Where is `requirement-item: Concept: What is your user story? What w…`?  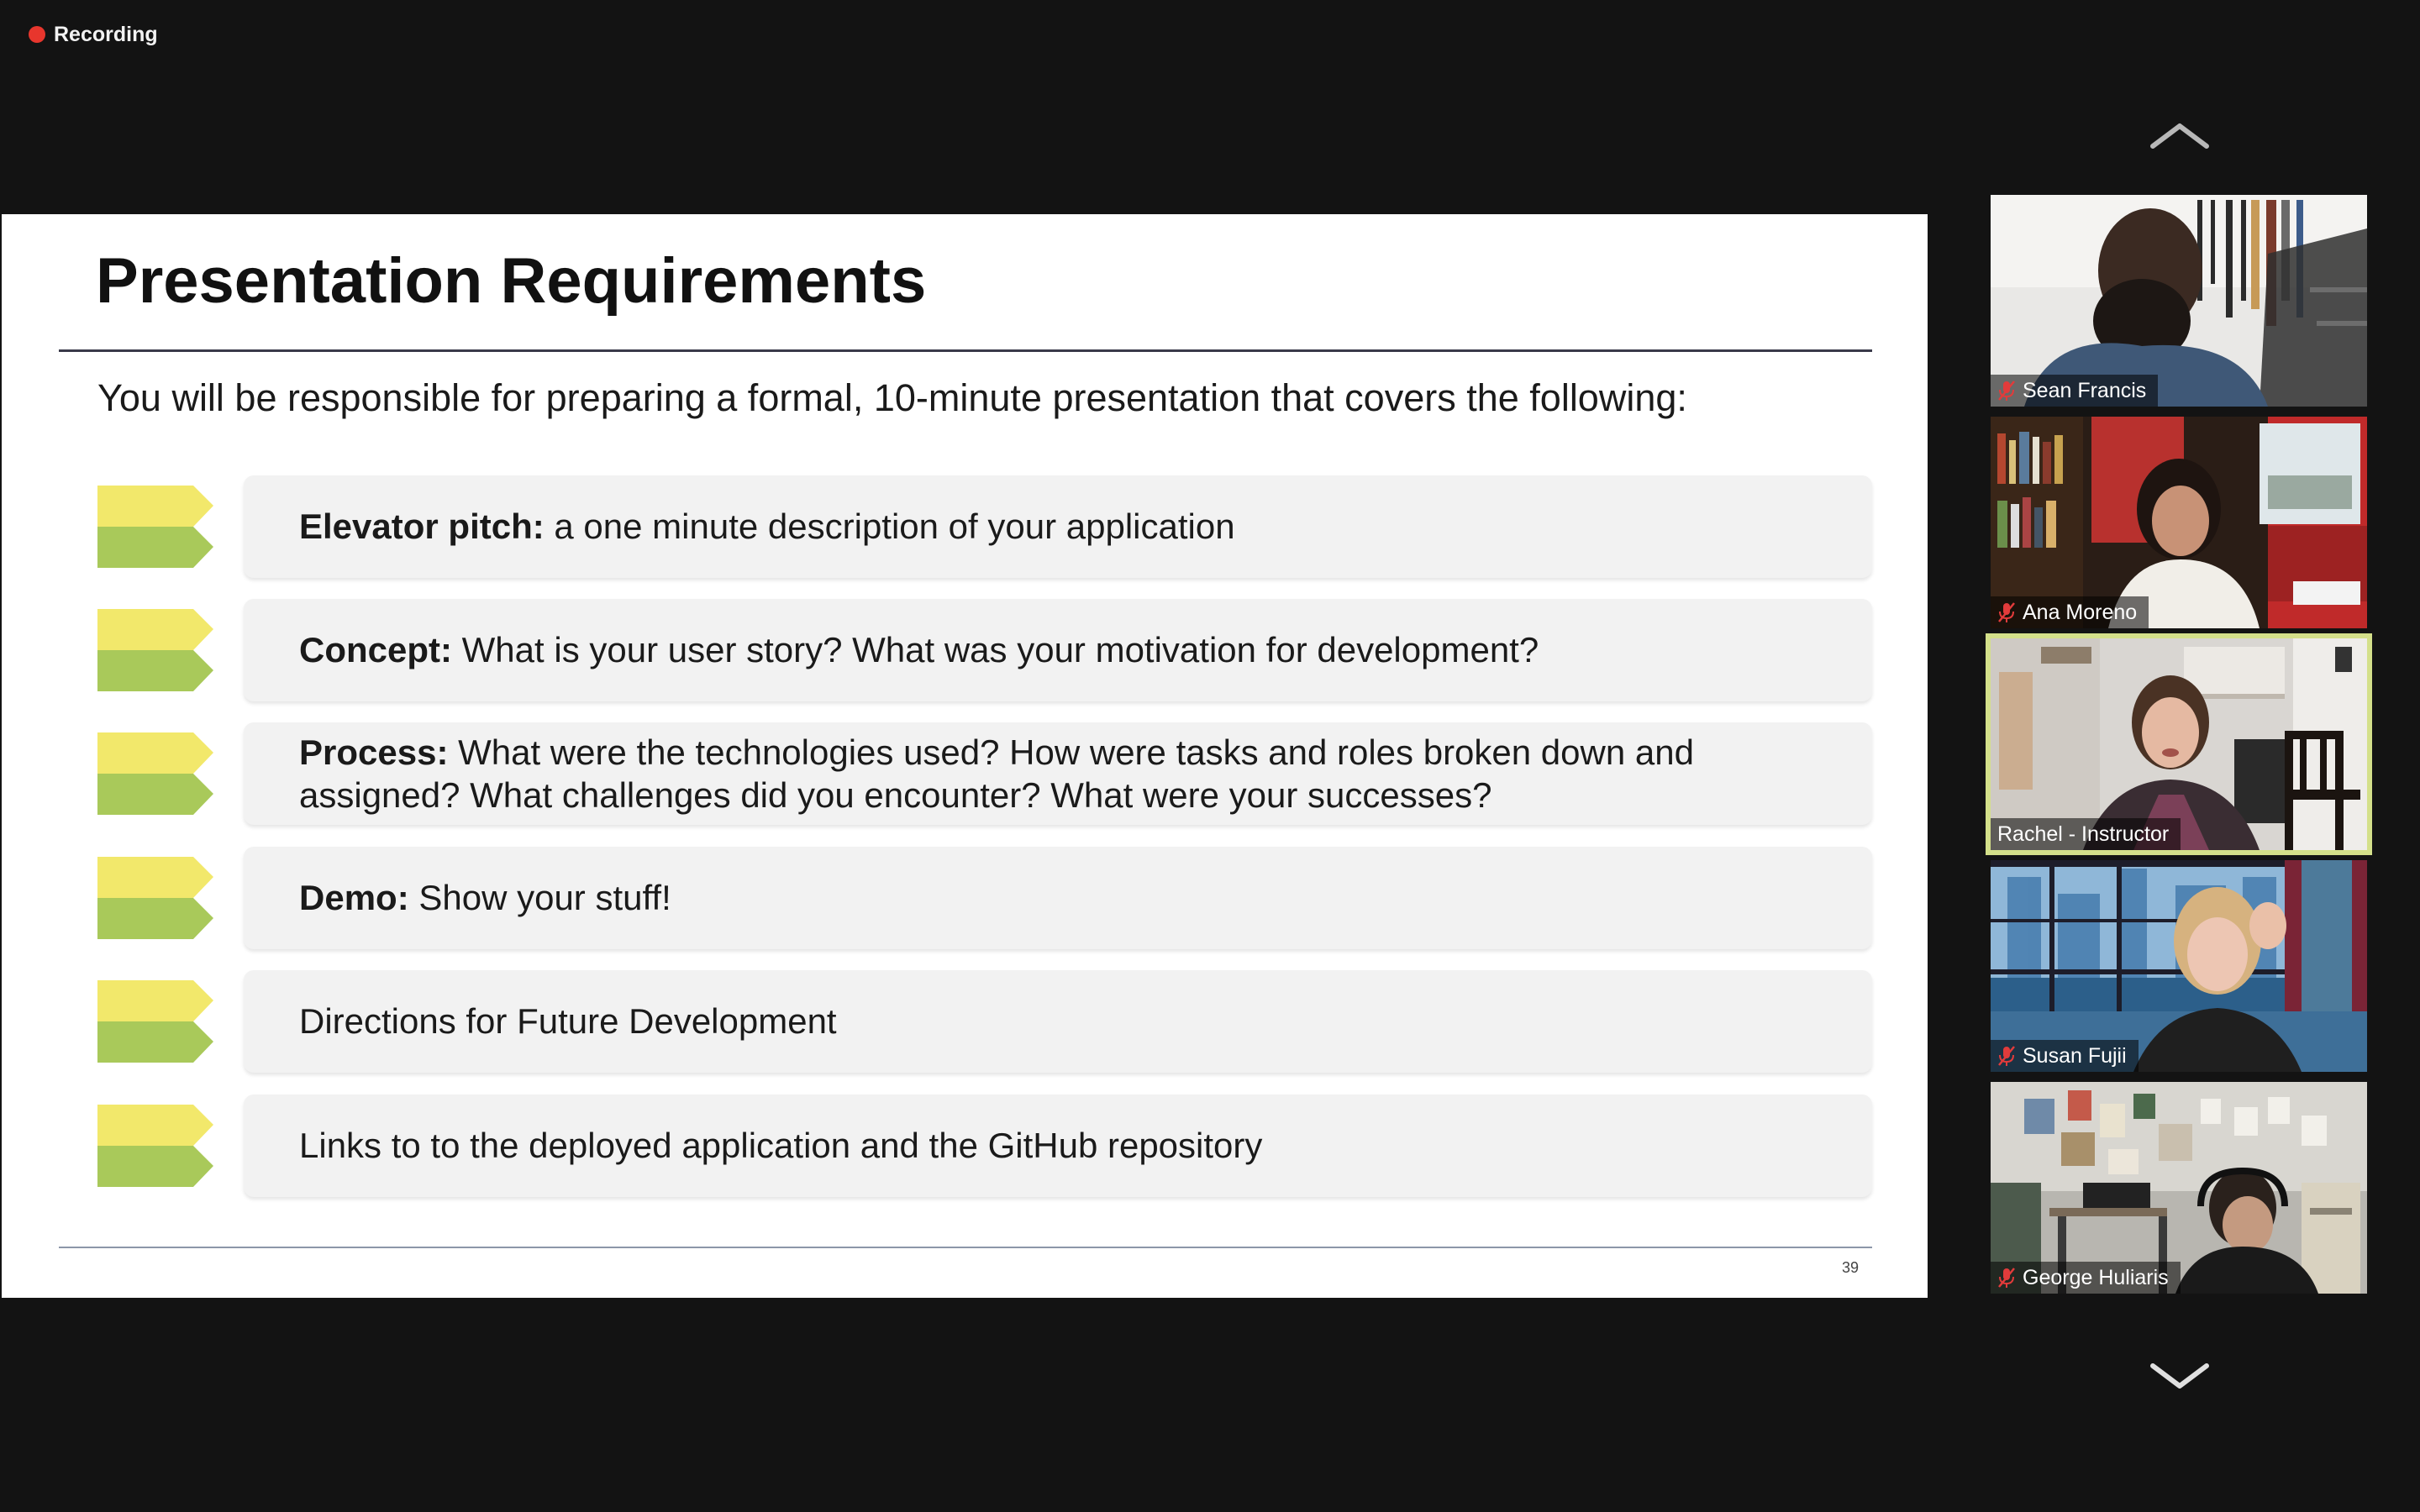 requirement-item: Concept: What is your user story? What w… is located at coordinates (985, 650).